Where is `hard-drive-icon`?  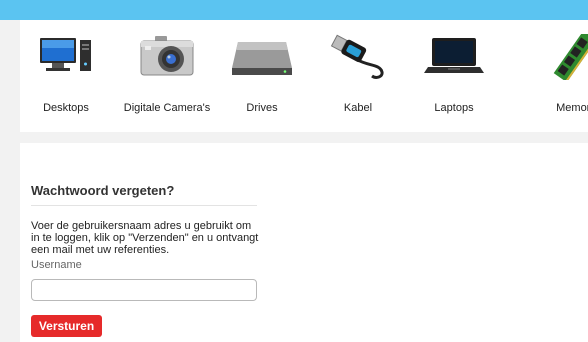
hard-drive-icon is located at coordinates (262, 69).